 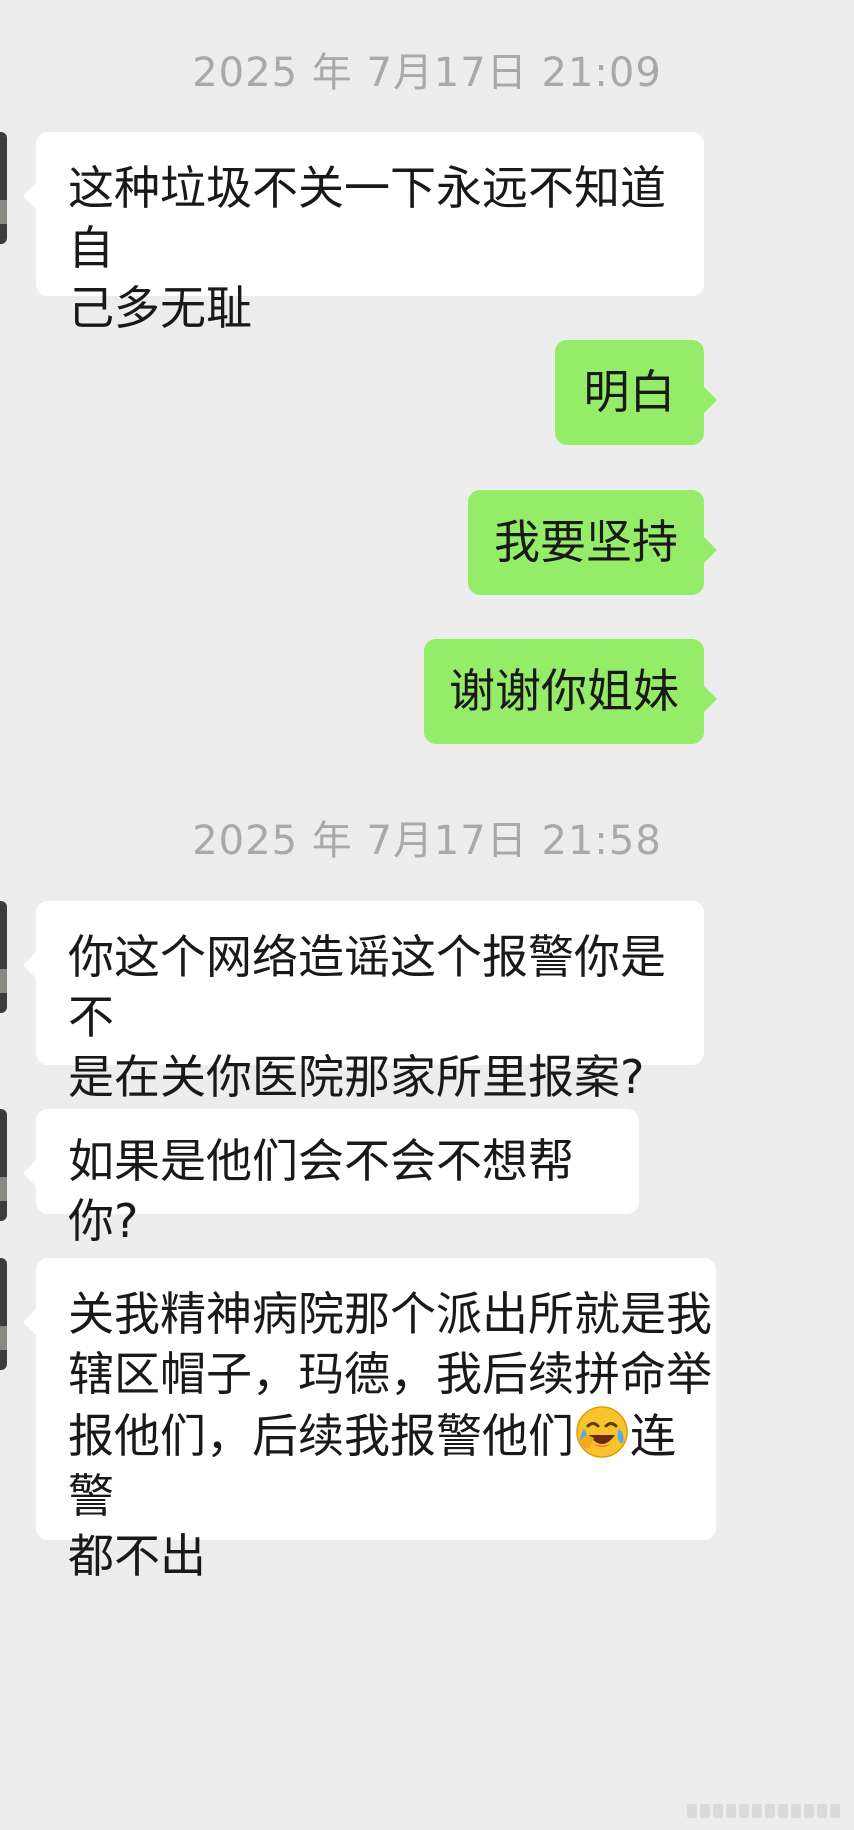 I want to click on outgoing-message-bubble: 明白, so click(x=636, y=392).